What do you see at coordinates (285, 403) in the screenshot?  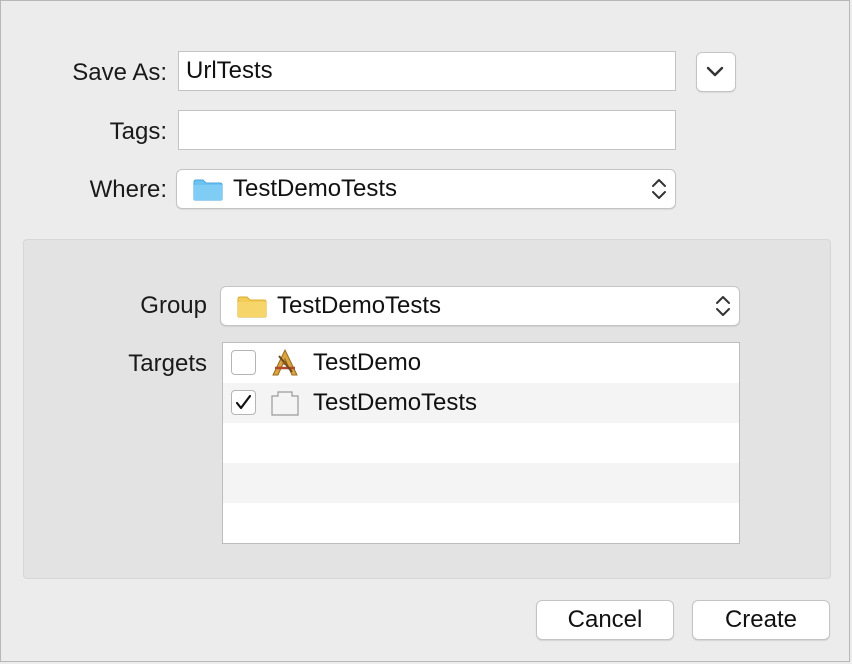 I see `test-bundle-icon` at bounding box center [285, 403].